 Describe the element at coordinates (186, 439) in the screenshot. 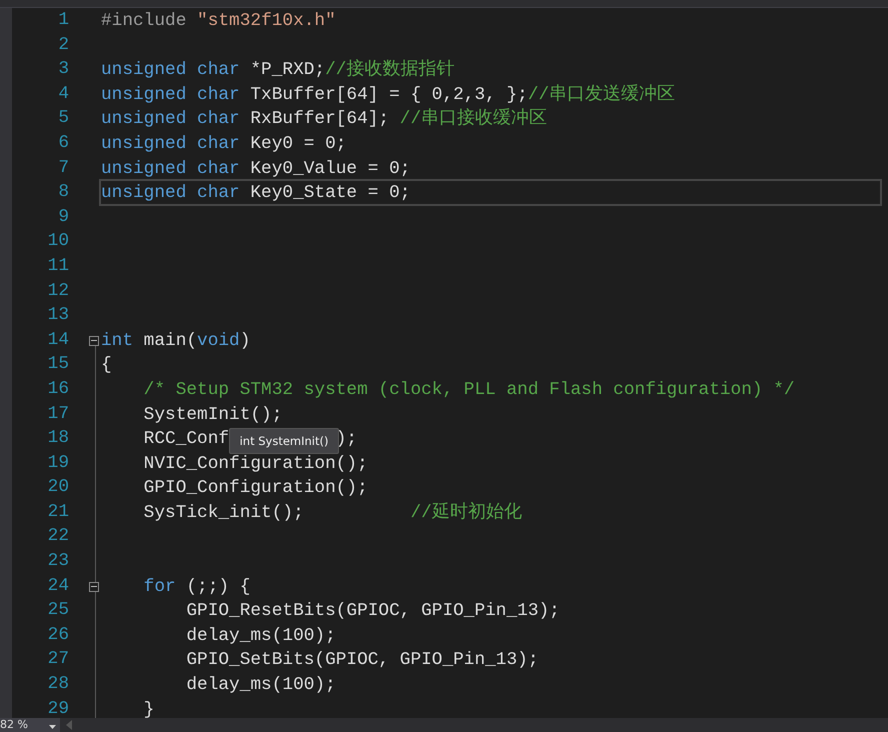

I see `code-text: RCC_Conf` at that location.